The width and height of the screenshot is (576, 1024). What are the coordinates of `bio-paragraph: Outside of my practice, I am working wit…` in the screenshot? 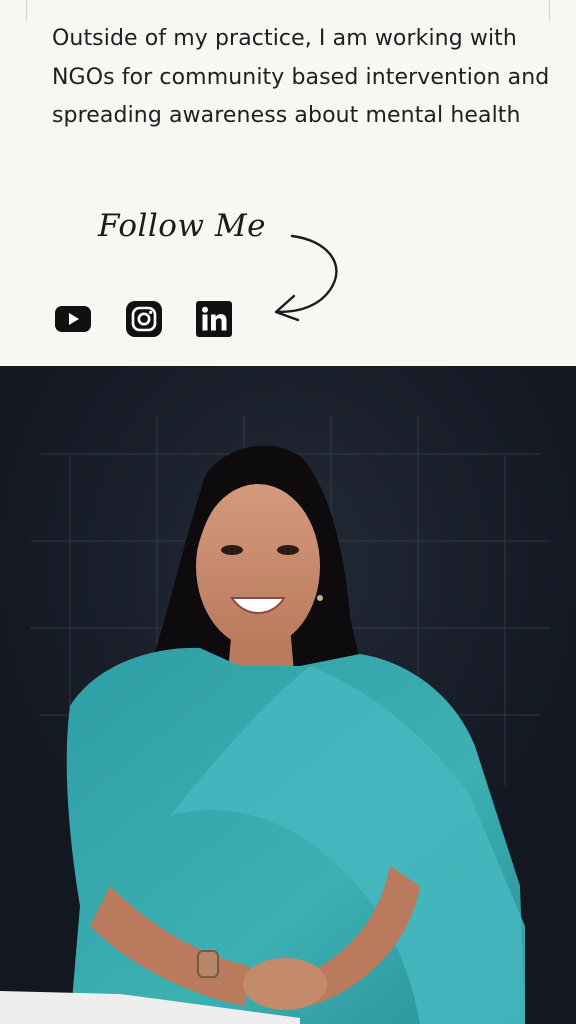 It's located at (301, 77).